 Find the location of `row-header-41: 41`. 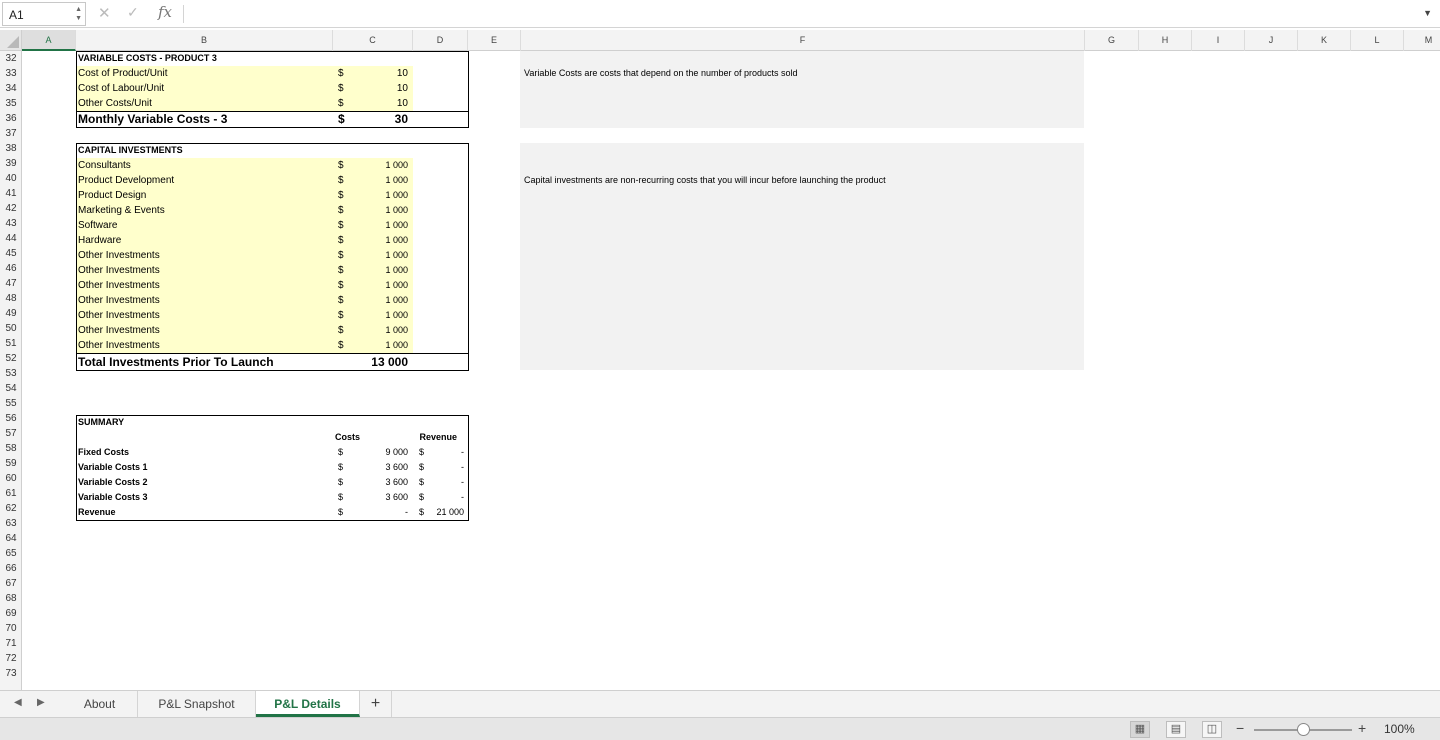

row-header-41: 41 is located at coordinates (11, 193).